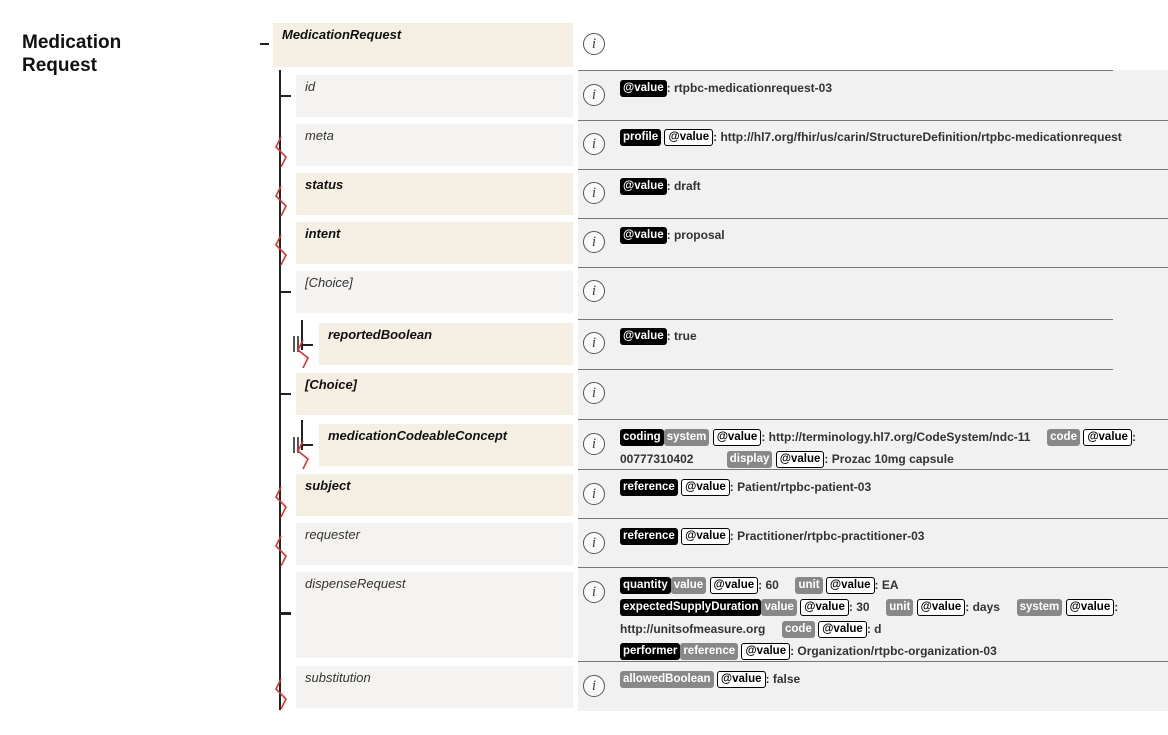 This screenshot has height=735, width=1168. What do you see at coordinates (434, 615) in the screenshot?
I see `tree-node-dispenseRequest: dispenseRequest` at bounding box center [434, 615].